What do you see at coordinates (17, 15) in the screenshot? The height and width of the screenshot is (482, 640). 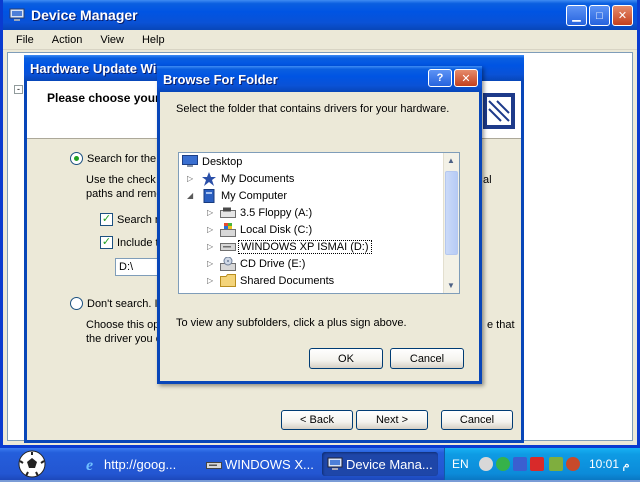 I see `device-manager-app-icon` at bounding box center [17, 15].